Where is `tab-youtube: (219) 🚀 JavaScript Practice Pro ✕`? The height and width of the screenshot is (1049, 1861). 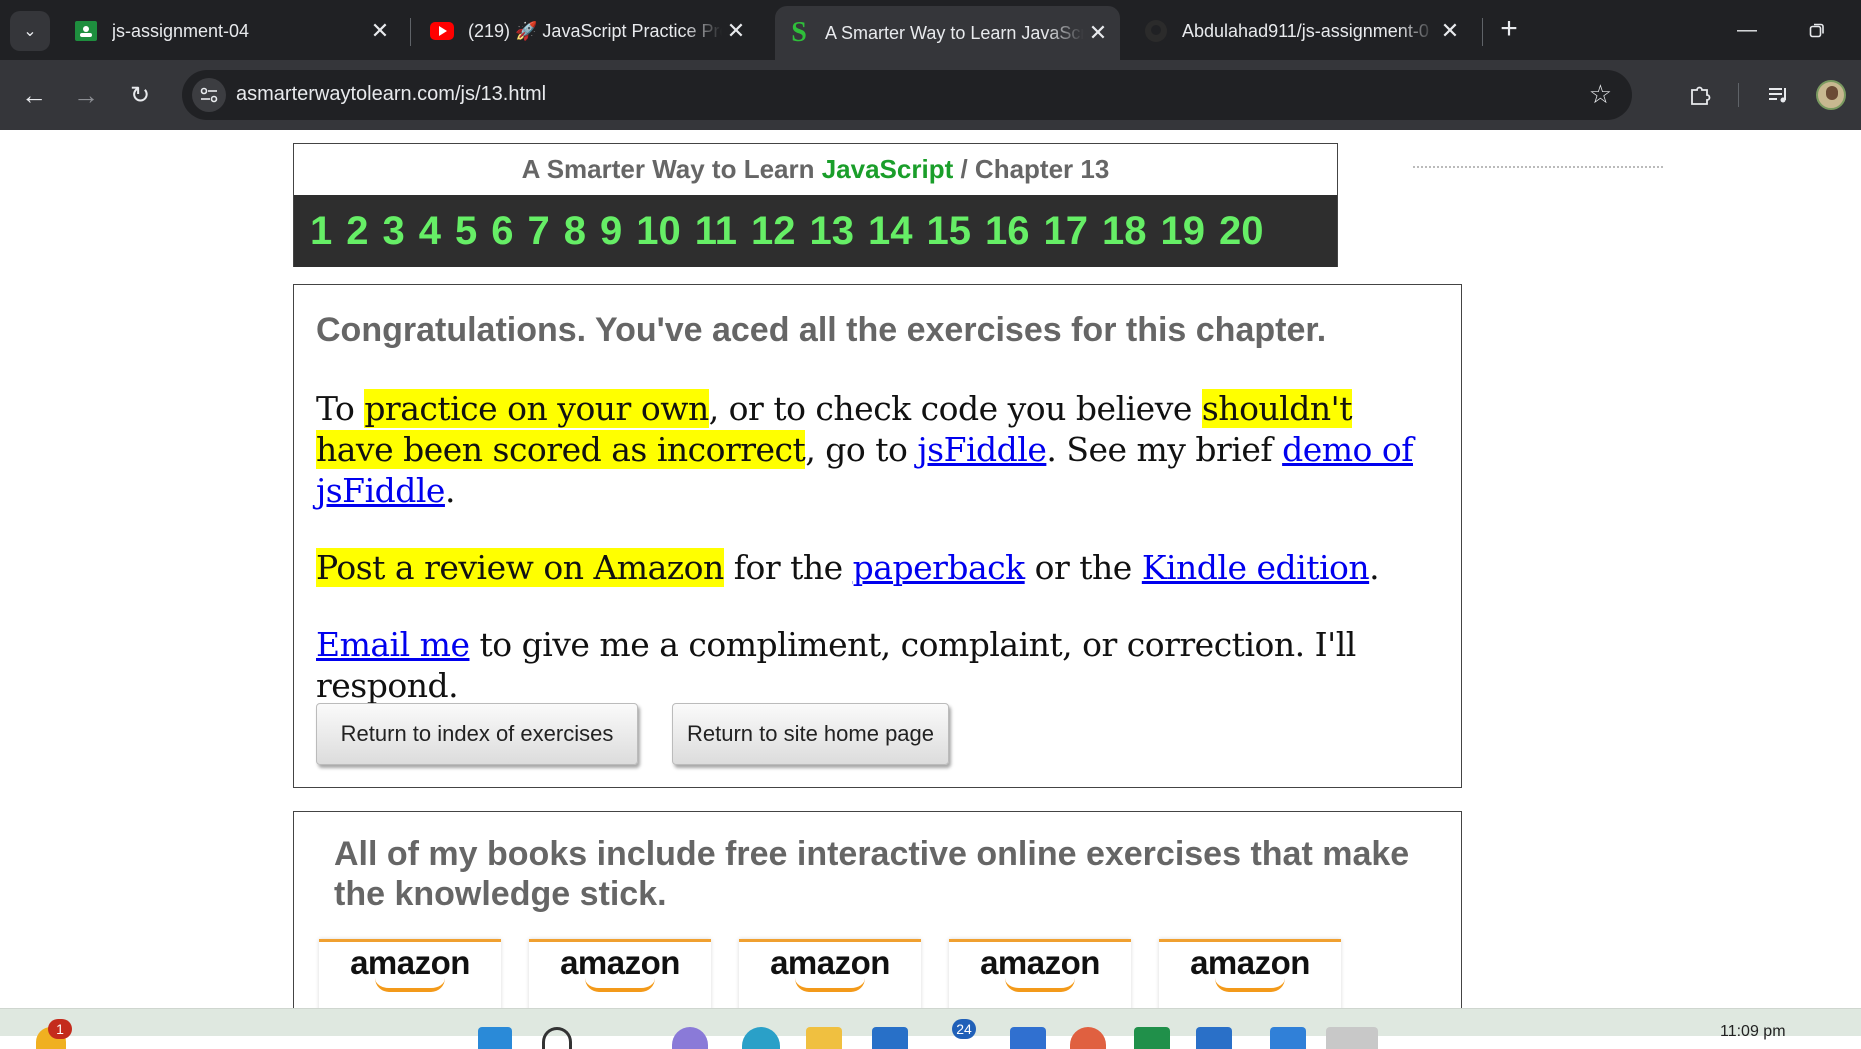
tab-youtube: (219) 🚀 JavaScript Practice Pro ✕ is located at coordinates (588, 31).